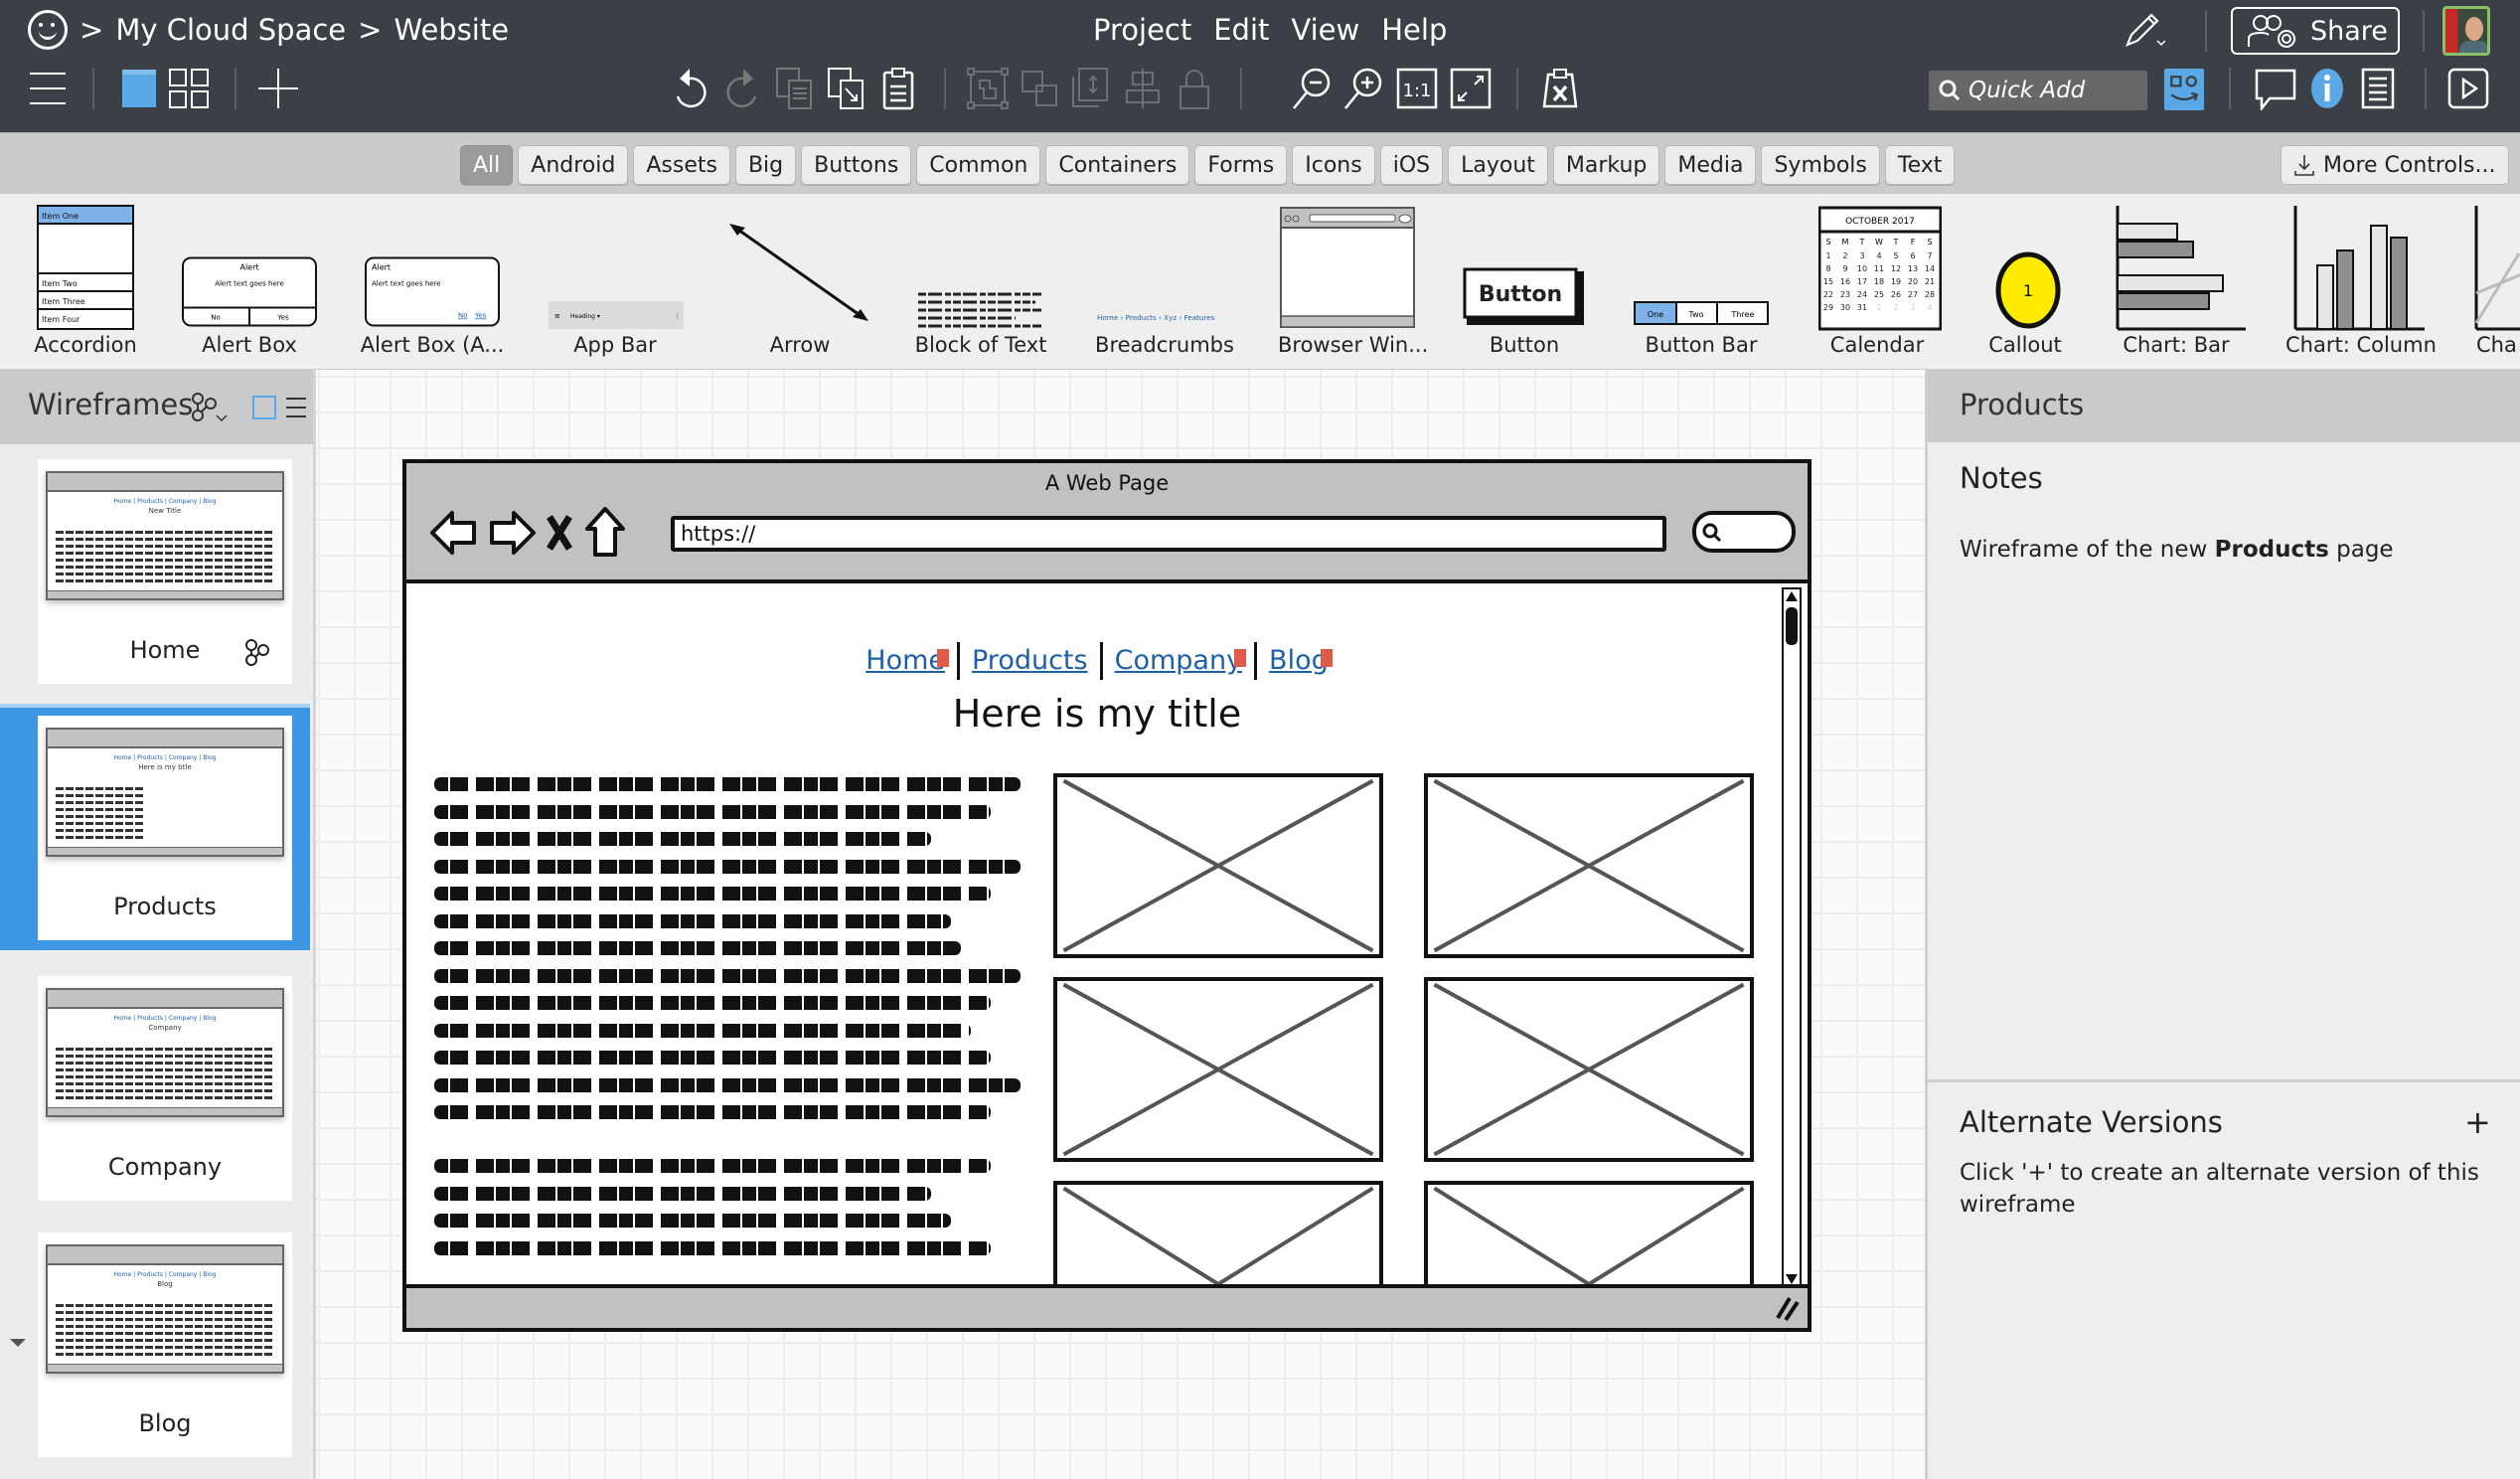  Describe the element at coordinates (898, 88) in the screenshot. I see `clipboard-button` at that location.